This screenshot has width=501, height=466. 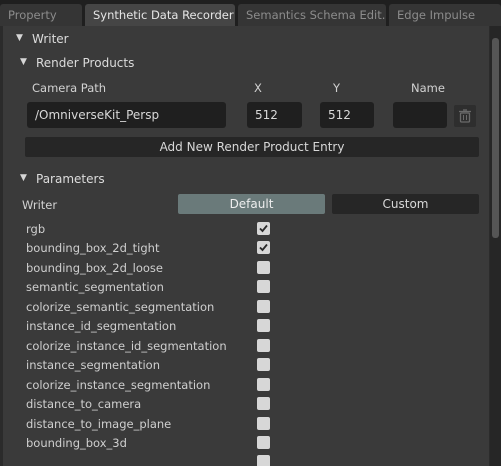 I want to click on resolution-y-field: 512, so click(x=347, y=115).